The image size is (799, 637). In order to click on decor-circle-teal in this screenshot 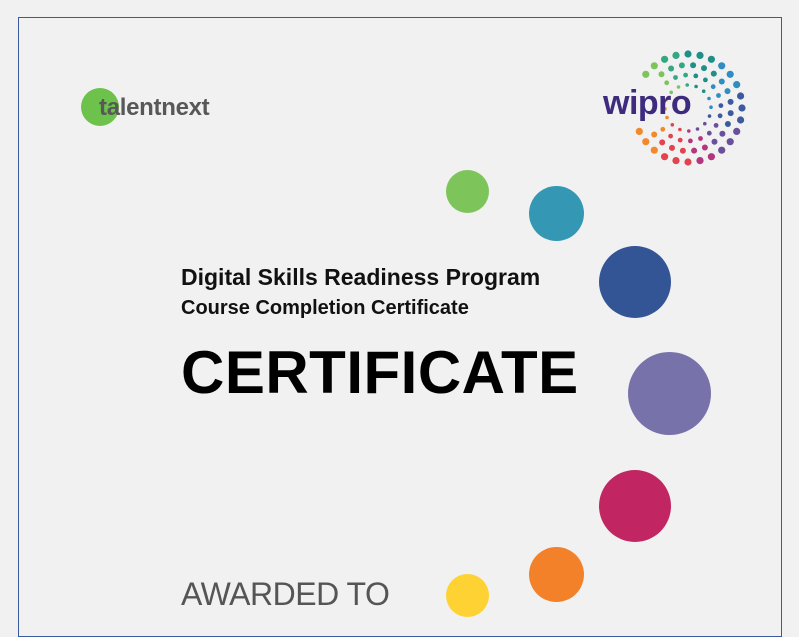, I will do `click(556, 213)`.